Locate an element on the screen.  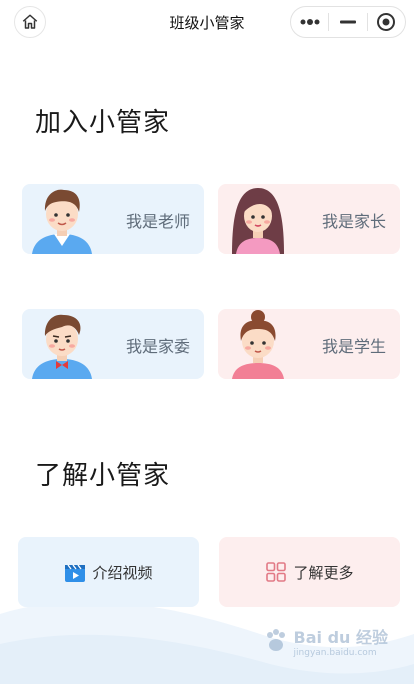
grid-apps-icon is located at coordinates (276, 572).